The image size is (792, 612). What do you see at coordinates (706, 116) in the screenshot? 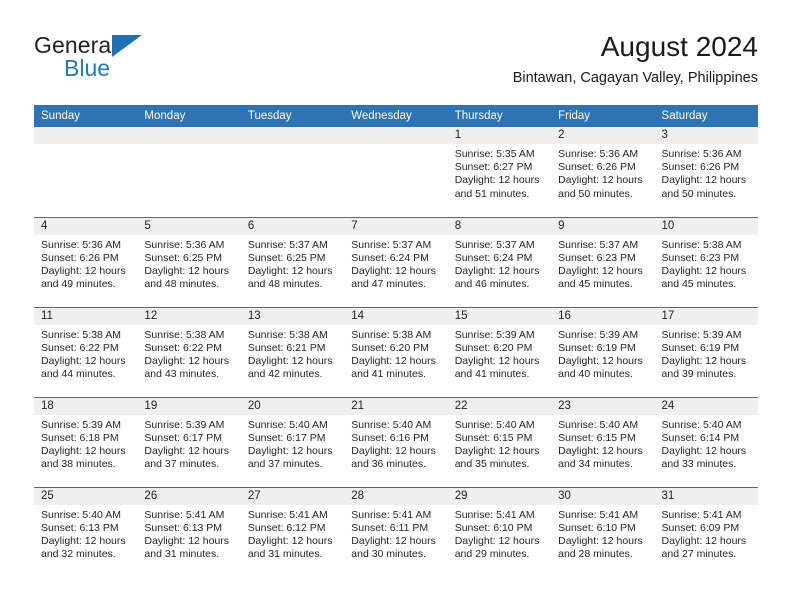
I see `weekday-header-saturday: Saturday` at bounding box center [706, 116].